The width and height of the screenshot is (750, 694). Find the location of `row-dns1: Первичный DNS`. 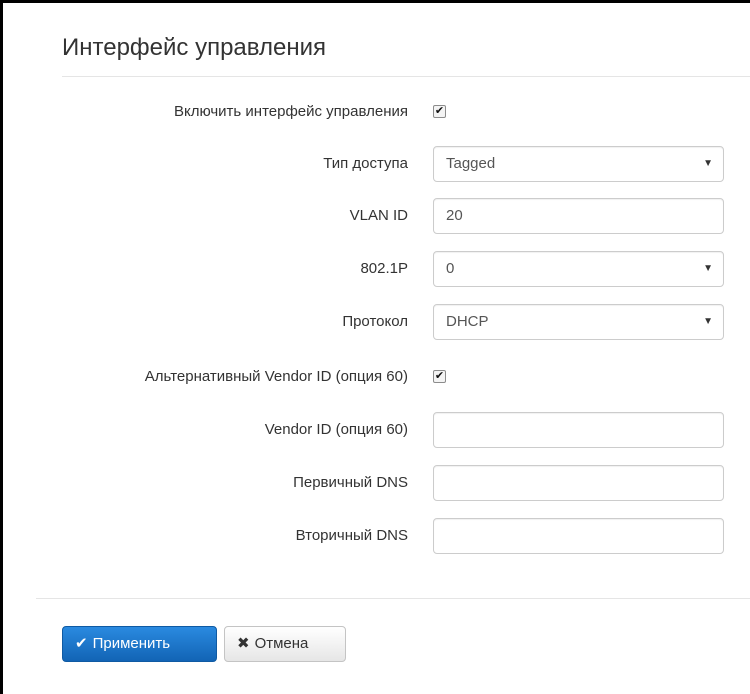

row-dns1: Первичный DNS is located at coordinates (375, 483).